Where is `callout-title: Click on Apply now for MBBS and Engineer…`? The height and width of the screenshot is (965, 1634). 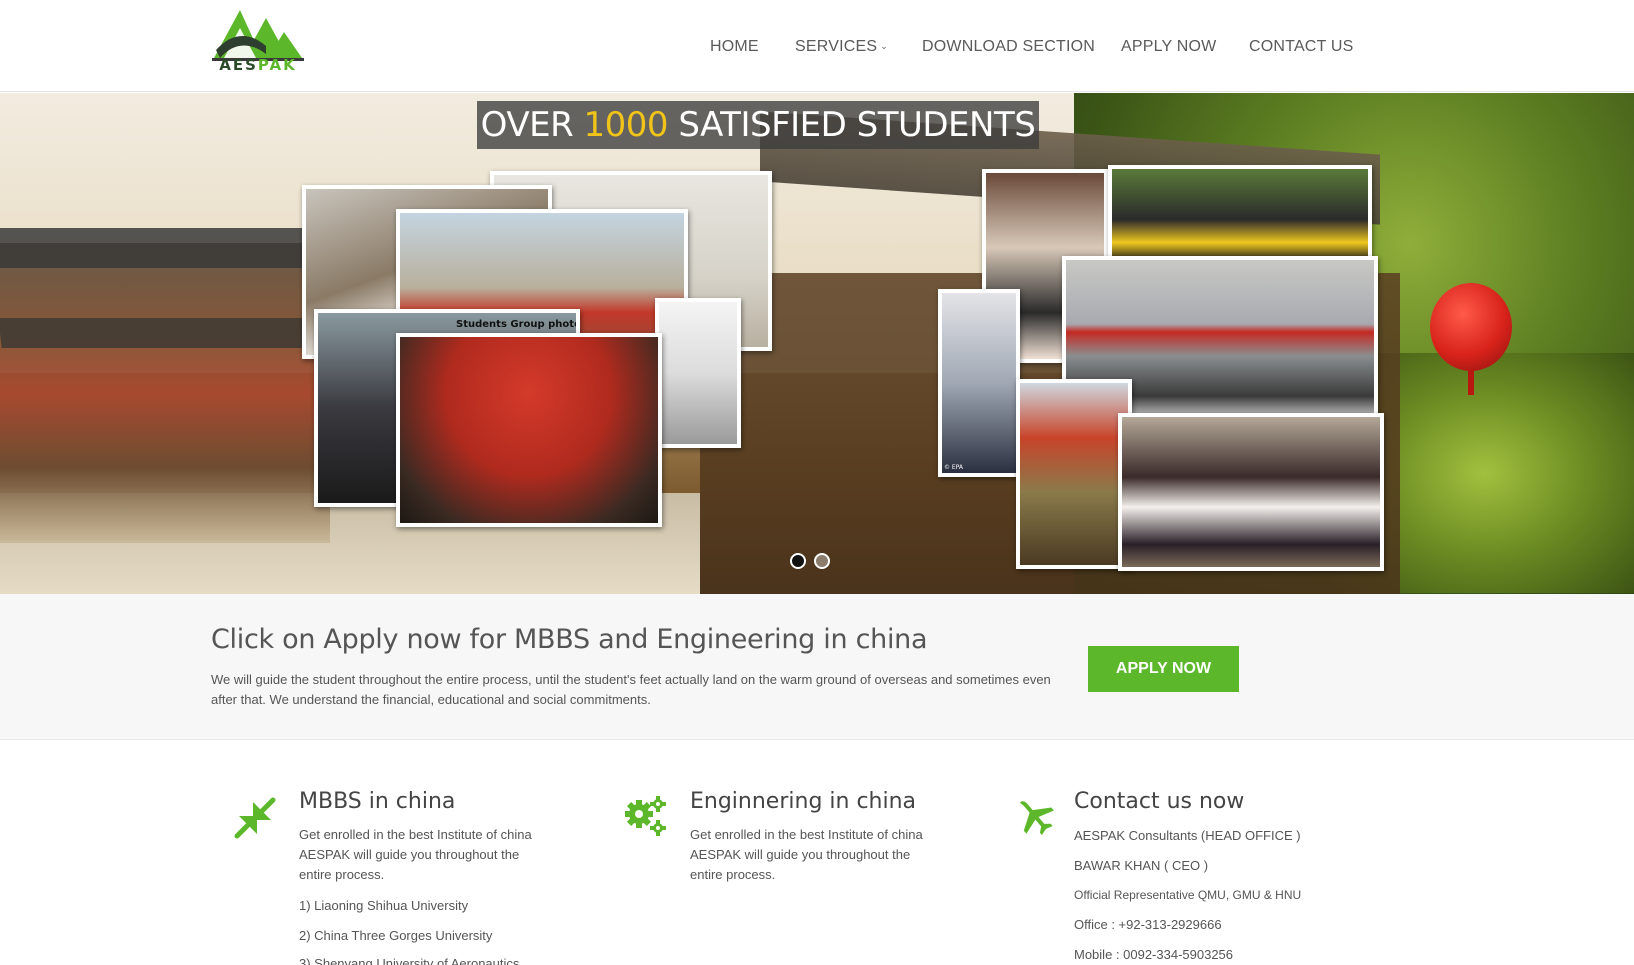 callout-title: Click on Apply now for MBBS and Engineer… is located at coordinates (569, 639).